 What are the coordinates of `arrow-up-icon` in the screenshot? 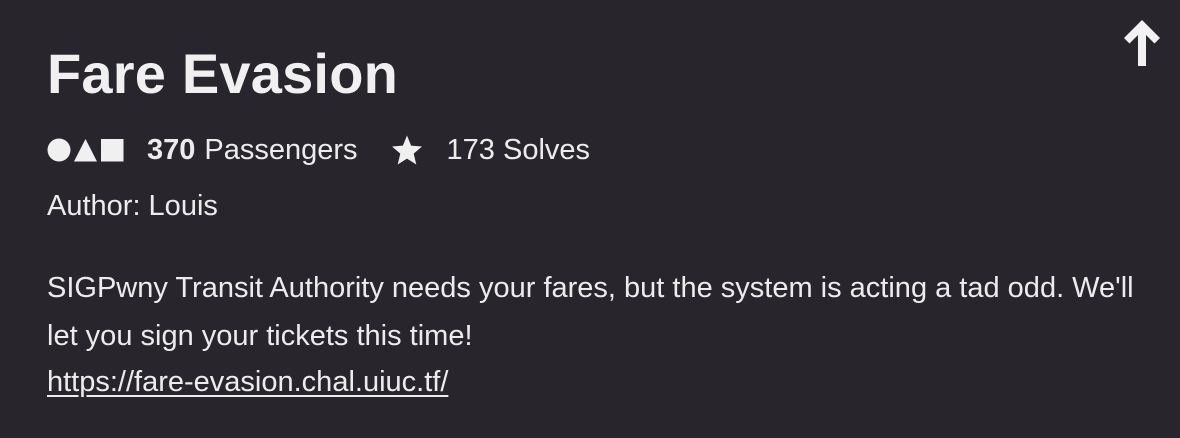 It's located at (1142, 43).